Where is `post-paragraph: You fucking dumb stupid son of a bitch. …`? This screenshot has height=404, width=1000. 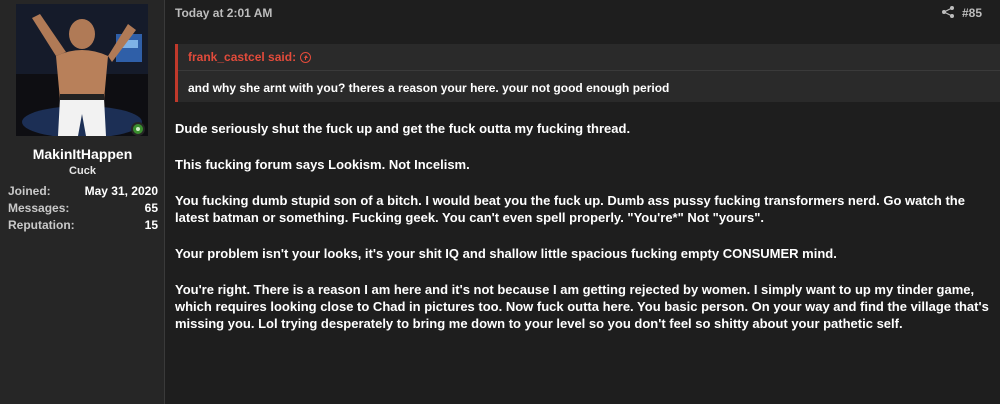
post-paragraph: You fucking dumb stupid son of a bitch. … is located at coordinates (570, 209).